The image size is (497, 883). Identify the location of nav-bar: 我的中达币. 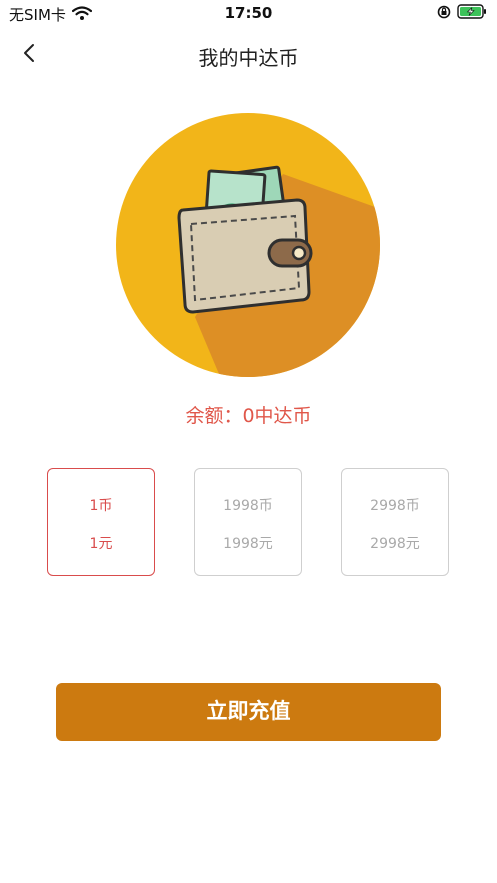
(248, 55).